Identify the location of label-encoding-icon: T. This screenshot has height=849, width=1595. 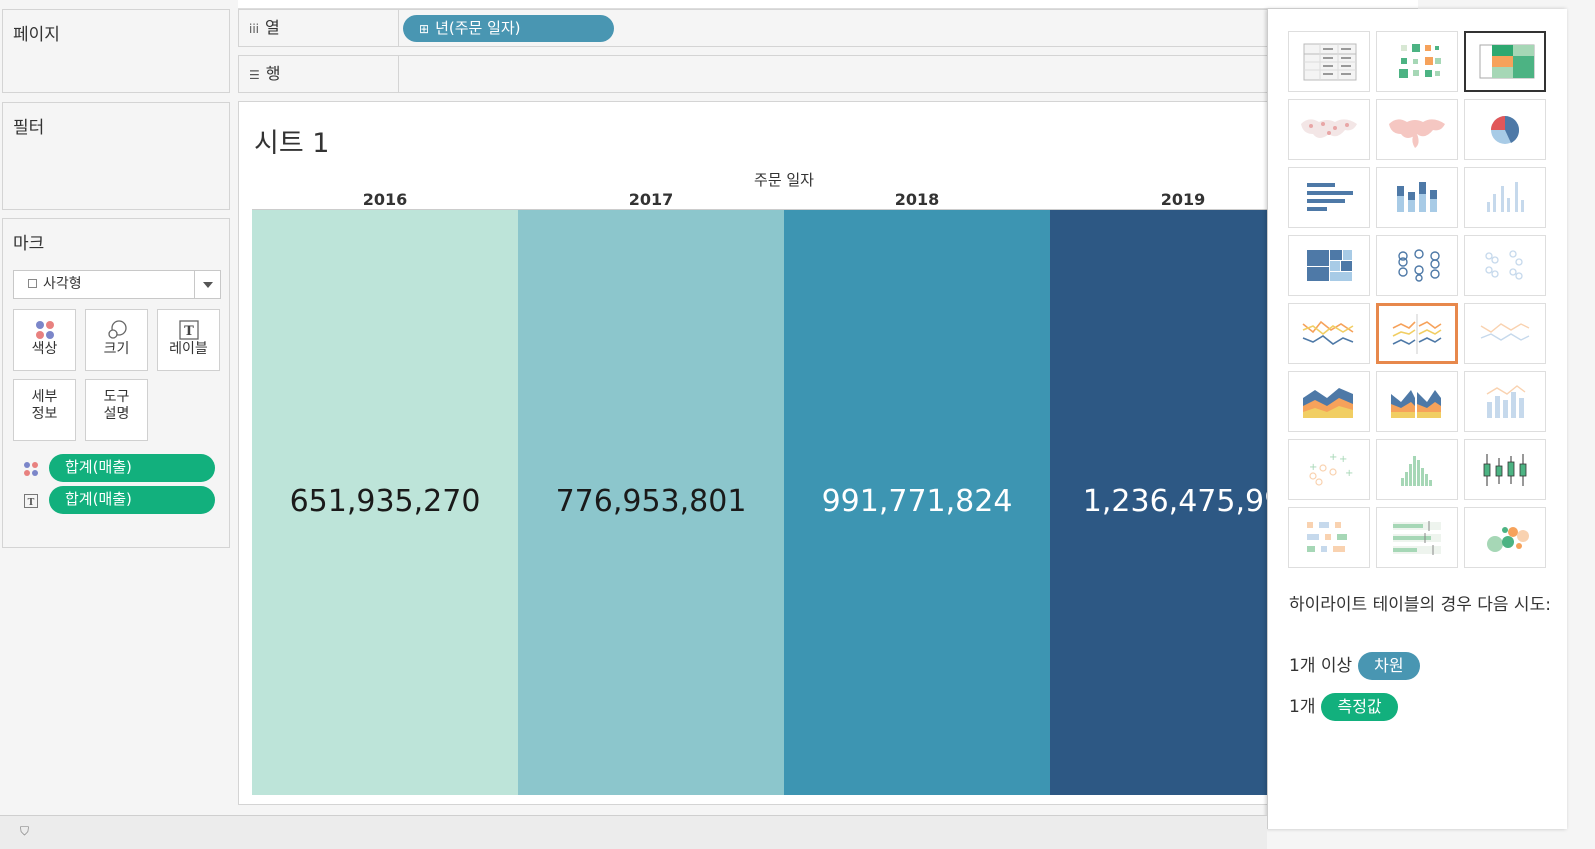
(31, 501).